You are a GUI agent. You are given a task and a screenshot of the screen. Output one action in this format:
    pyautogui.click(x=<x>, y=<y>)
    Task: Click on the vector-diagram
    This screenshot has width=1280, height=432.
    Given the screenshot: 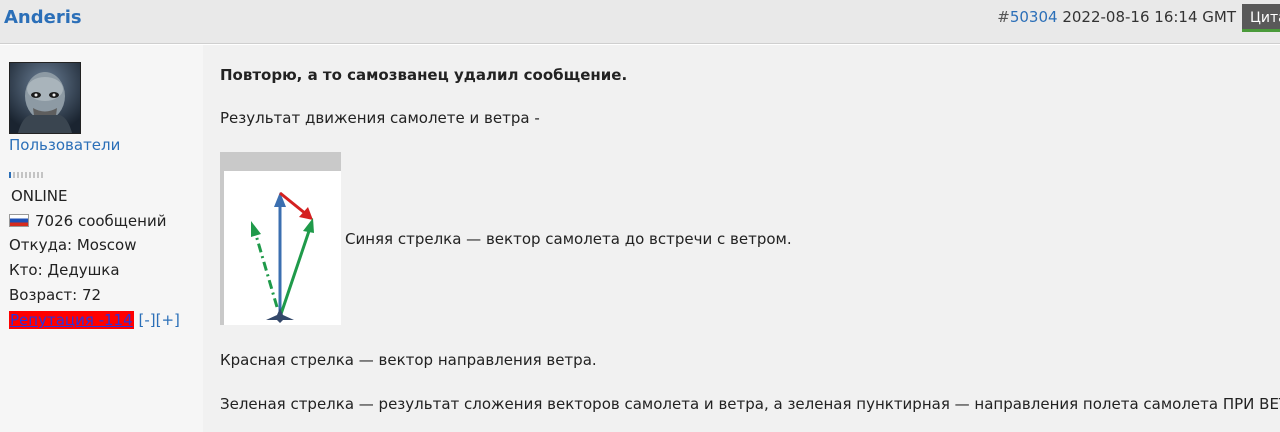 What is the action you would take?
    pyautogui.click(x=282, y=257)
    